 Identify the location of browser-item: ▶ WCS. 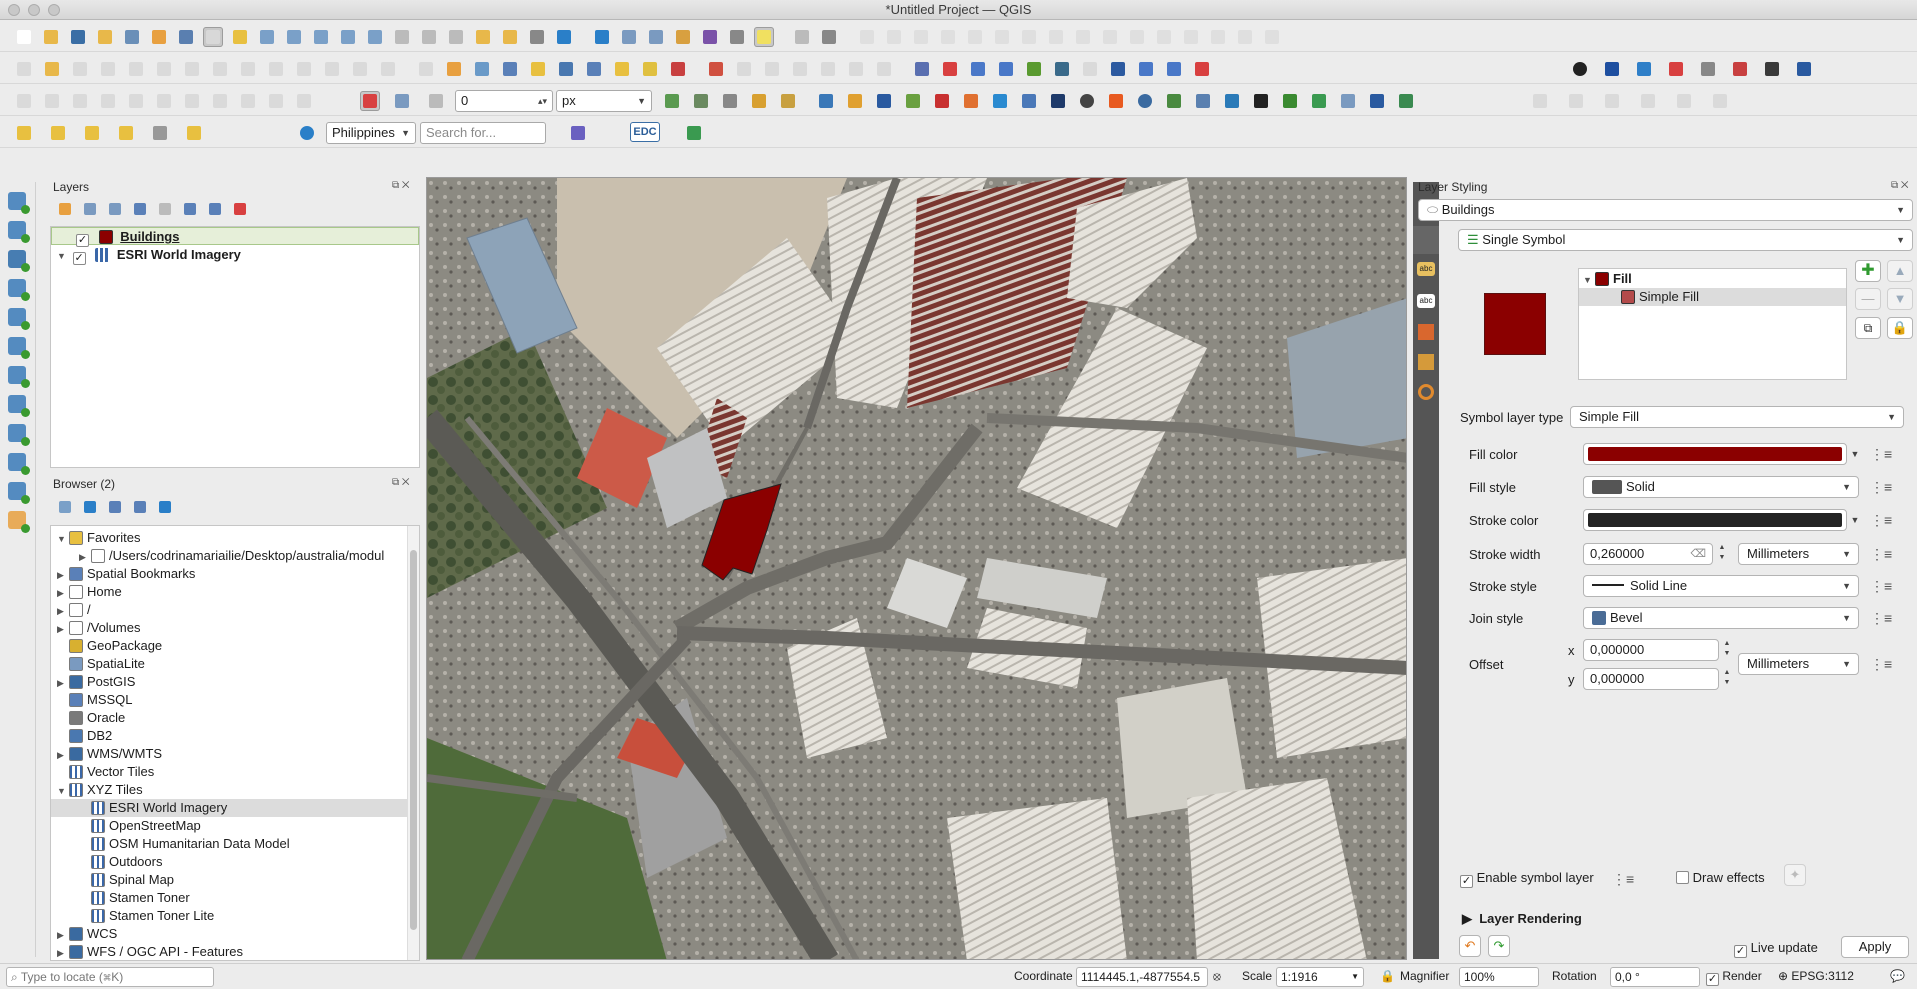
(229, 934).